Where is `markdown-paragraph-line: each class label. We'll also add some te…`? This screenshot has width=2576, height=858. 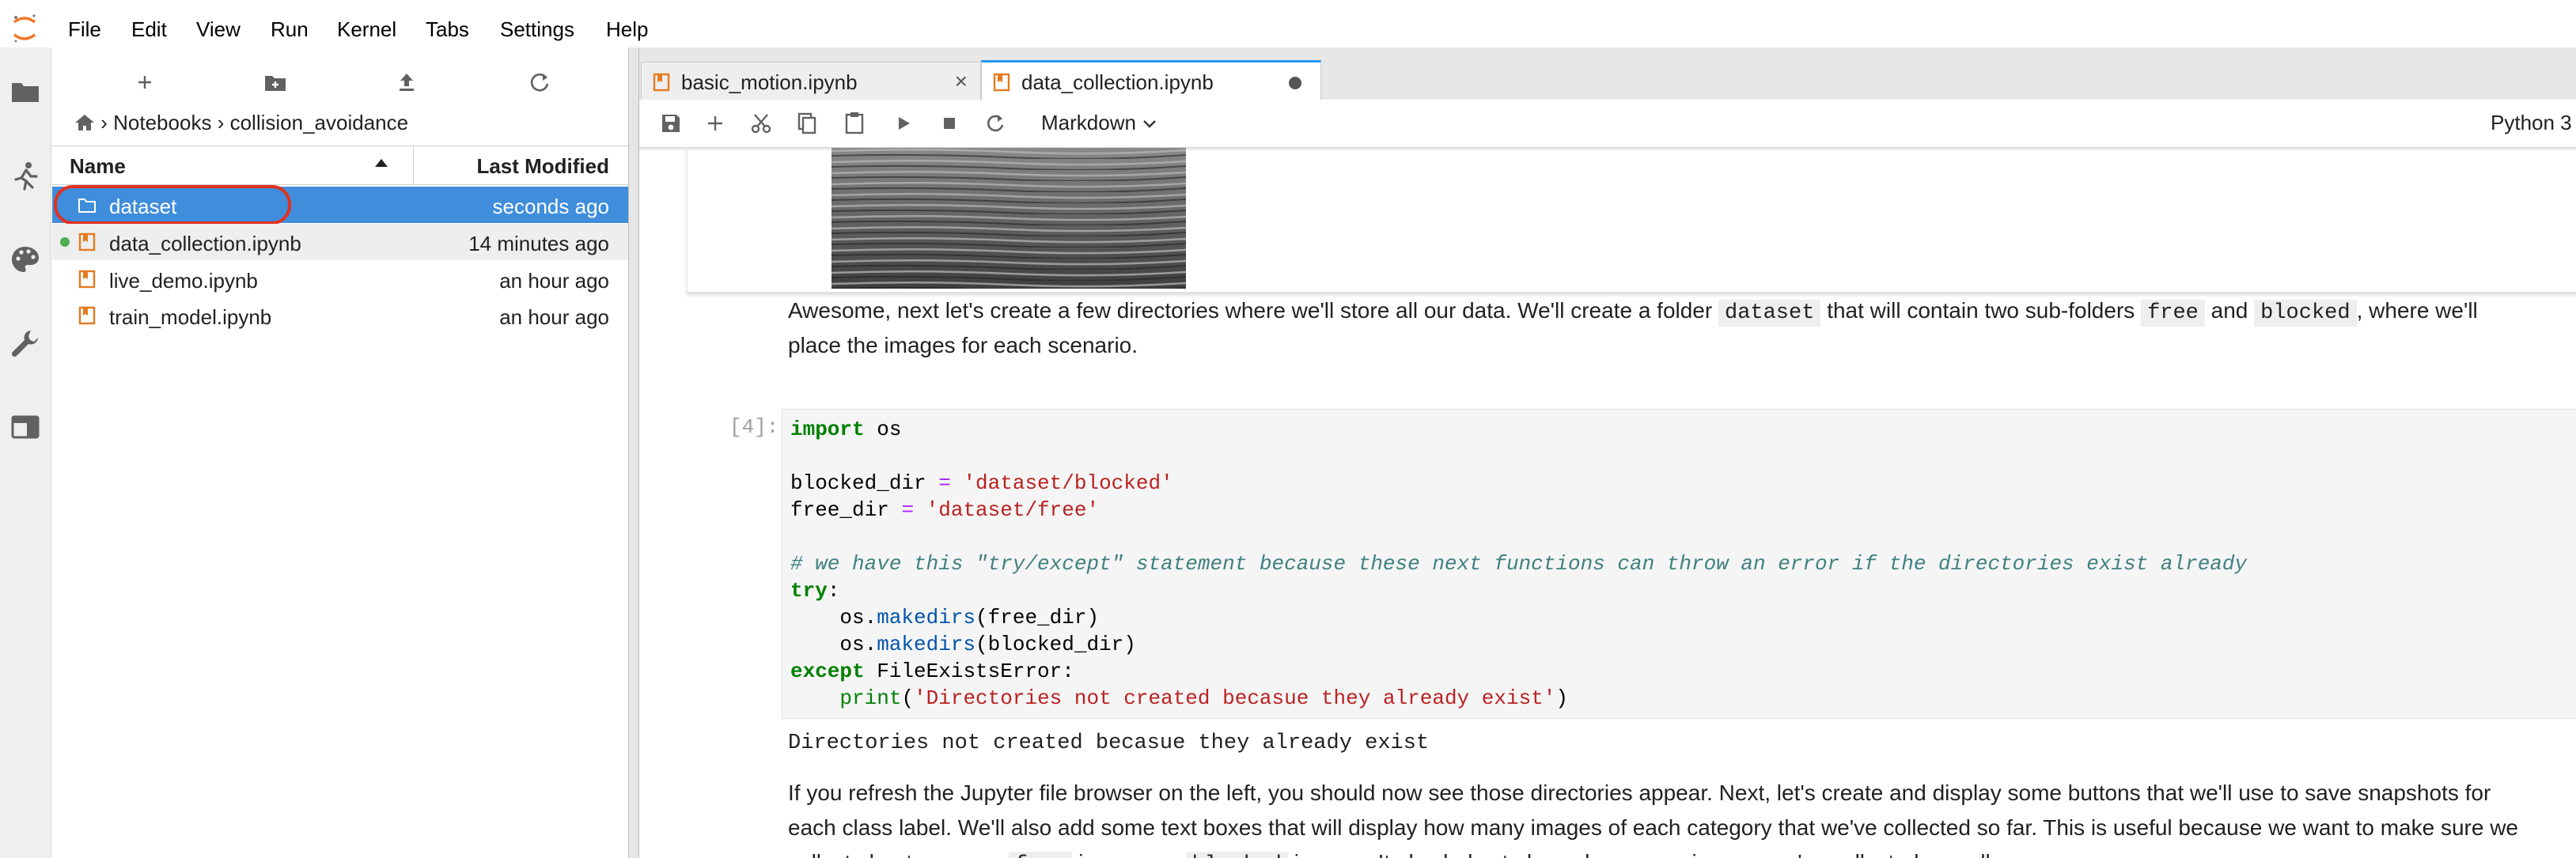 markdown-paragraph-line: each class label. We'll also add some te… is located at coordinates (1653, 827).